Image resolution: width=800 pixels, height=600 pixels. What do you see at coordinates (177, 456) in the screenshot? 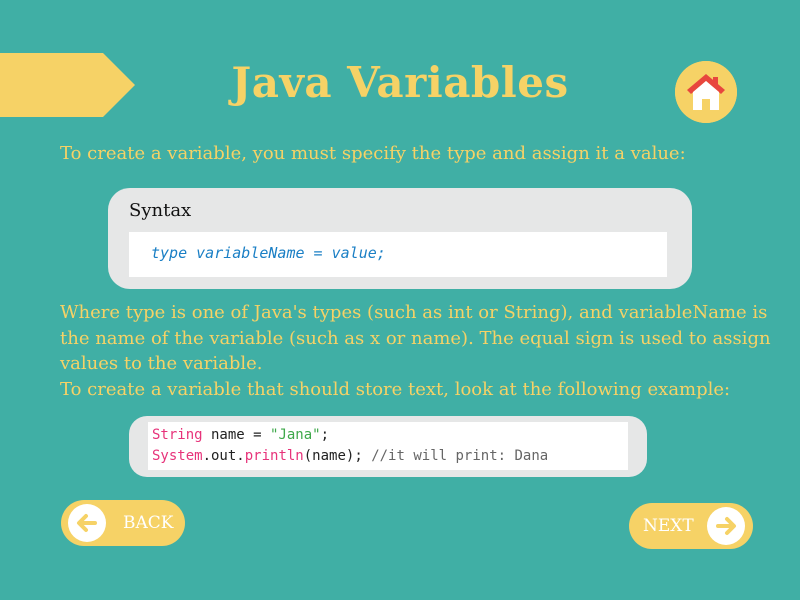
I see `code-class-keyword: System` at bounding box center [177, 456].